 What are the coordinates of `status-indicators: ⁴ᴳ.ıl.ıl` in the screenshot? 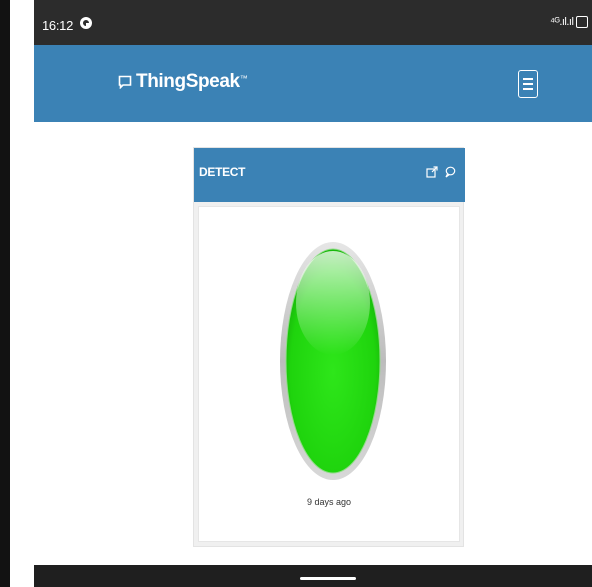 It's located at (569, 22).